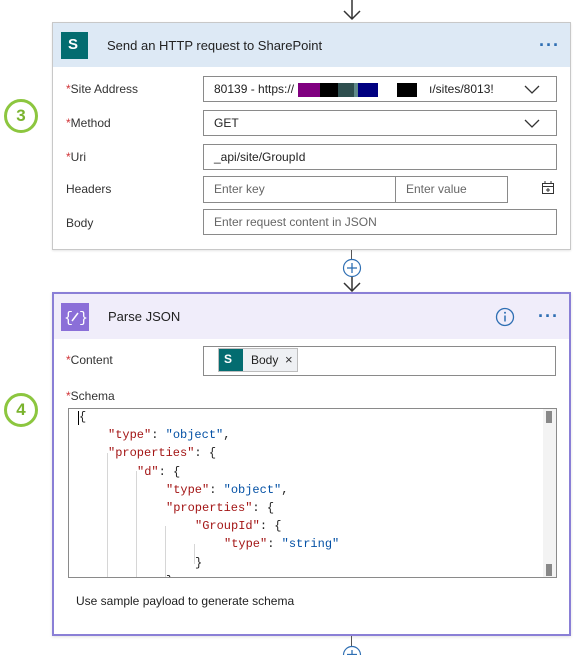 The height and width of the screenshot is (655, 573). What do you see at coordinates (144, 316) in the screenshot?
I see `action-title: Parse JSON` at bounding box center [144, 316].